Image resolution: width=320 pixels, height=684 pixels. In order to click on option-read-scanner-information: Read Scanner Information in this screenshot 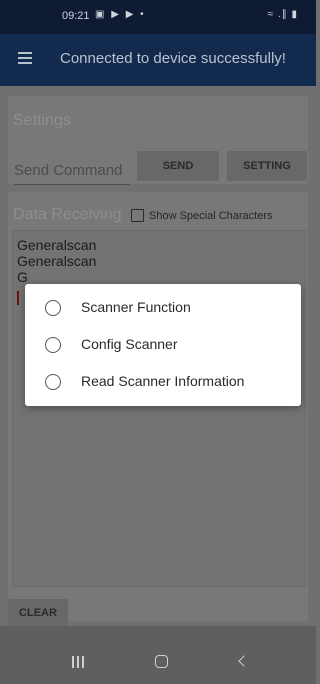, I will do `click(163, 382)`.